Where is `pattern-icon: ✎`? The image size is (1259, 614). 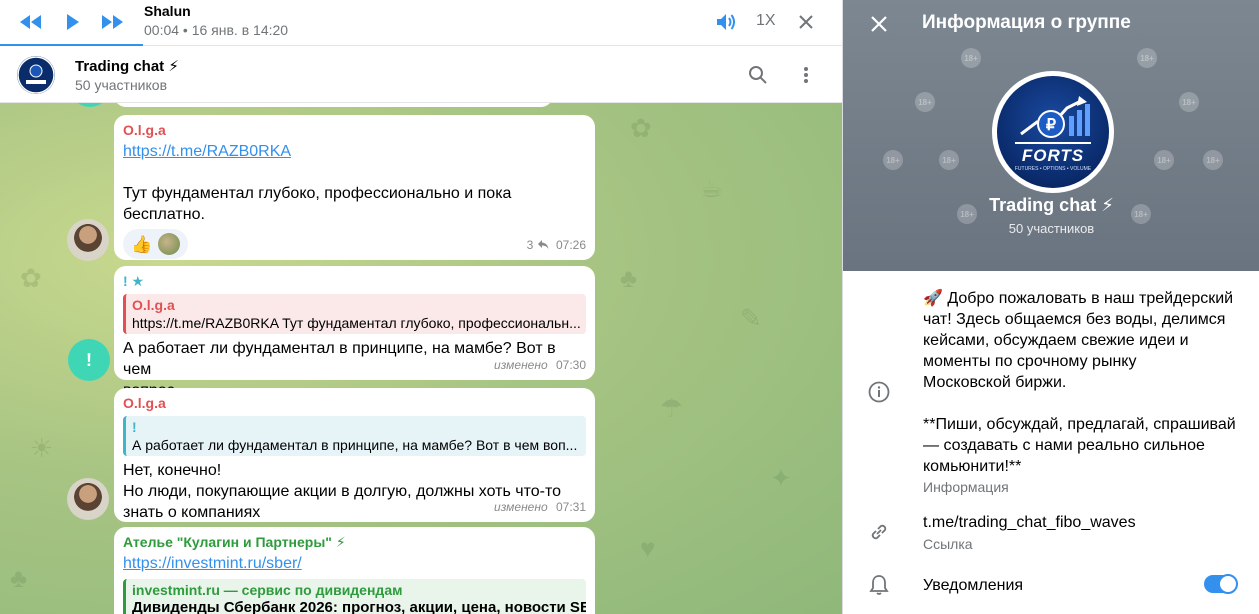 pattern-icon: ✎ is located at coordinates (751, 318).